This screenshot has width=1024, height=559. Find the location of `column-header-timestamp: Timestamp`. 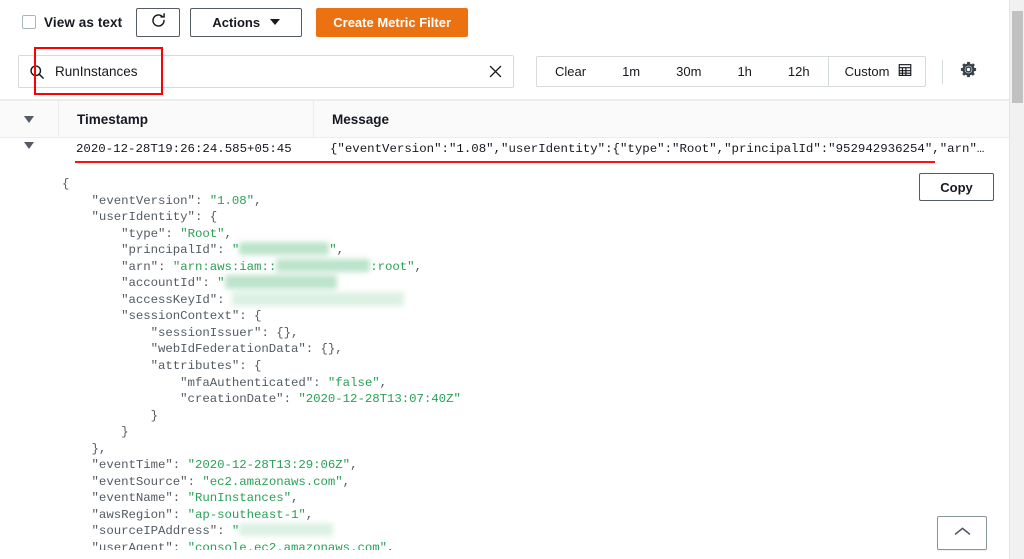

column-header-timestamp: Timestamp is located at coordinates (186, 119).